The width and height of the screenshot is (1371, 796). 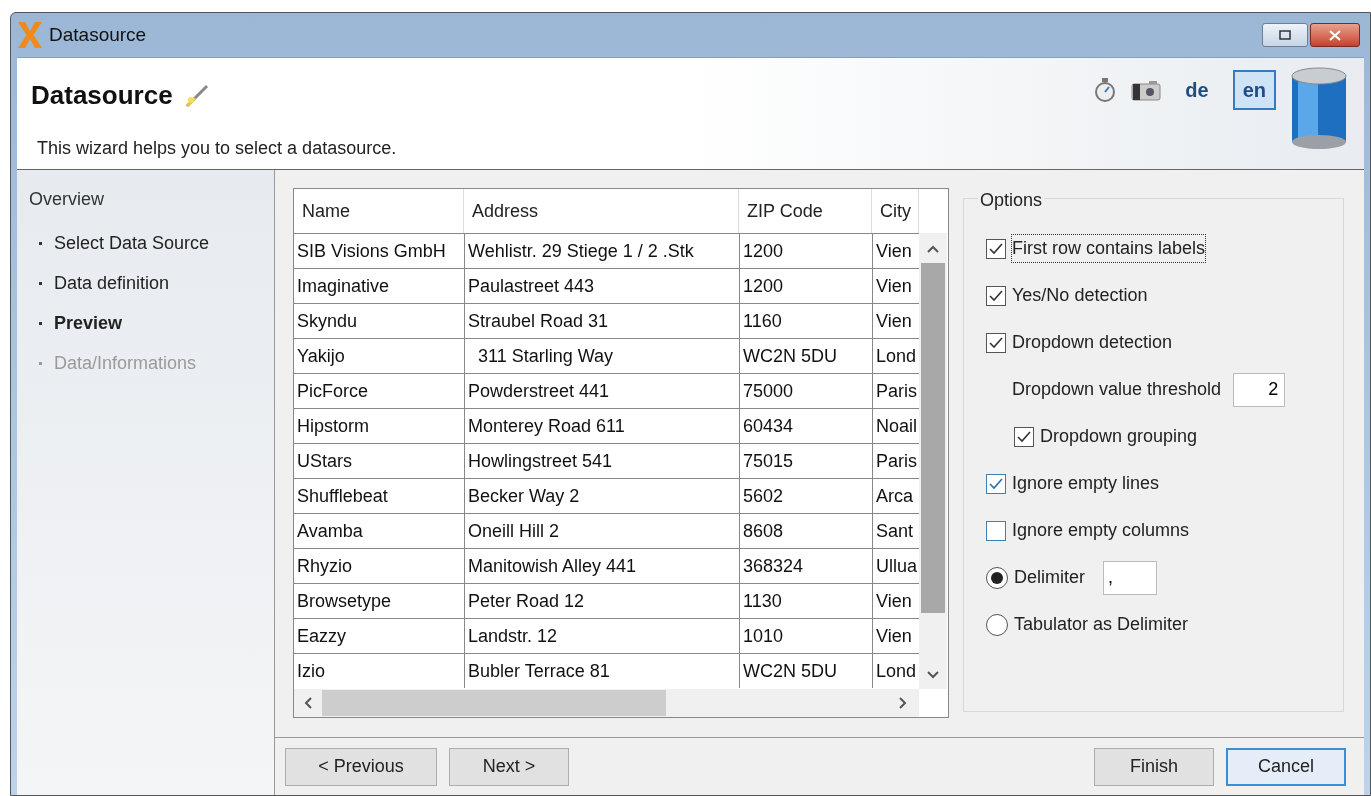 I want to click on table-cell-text: Skyndu, so click(x=327, y=321).